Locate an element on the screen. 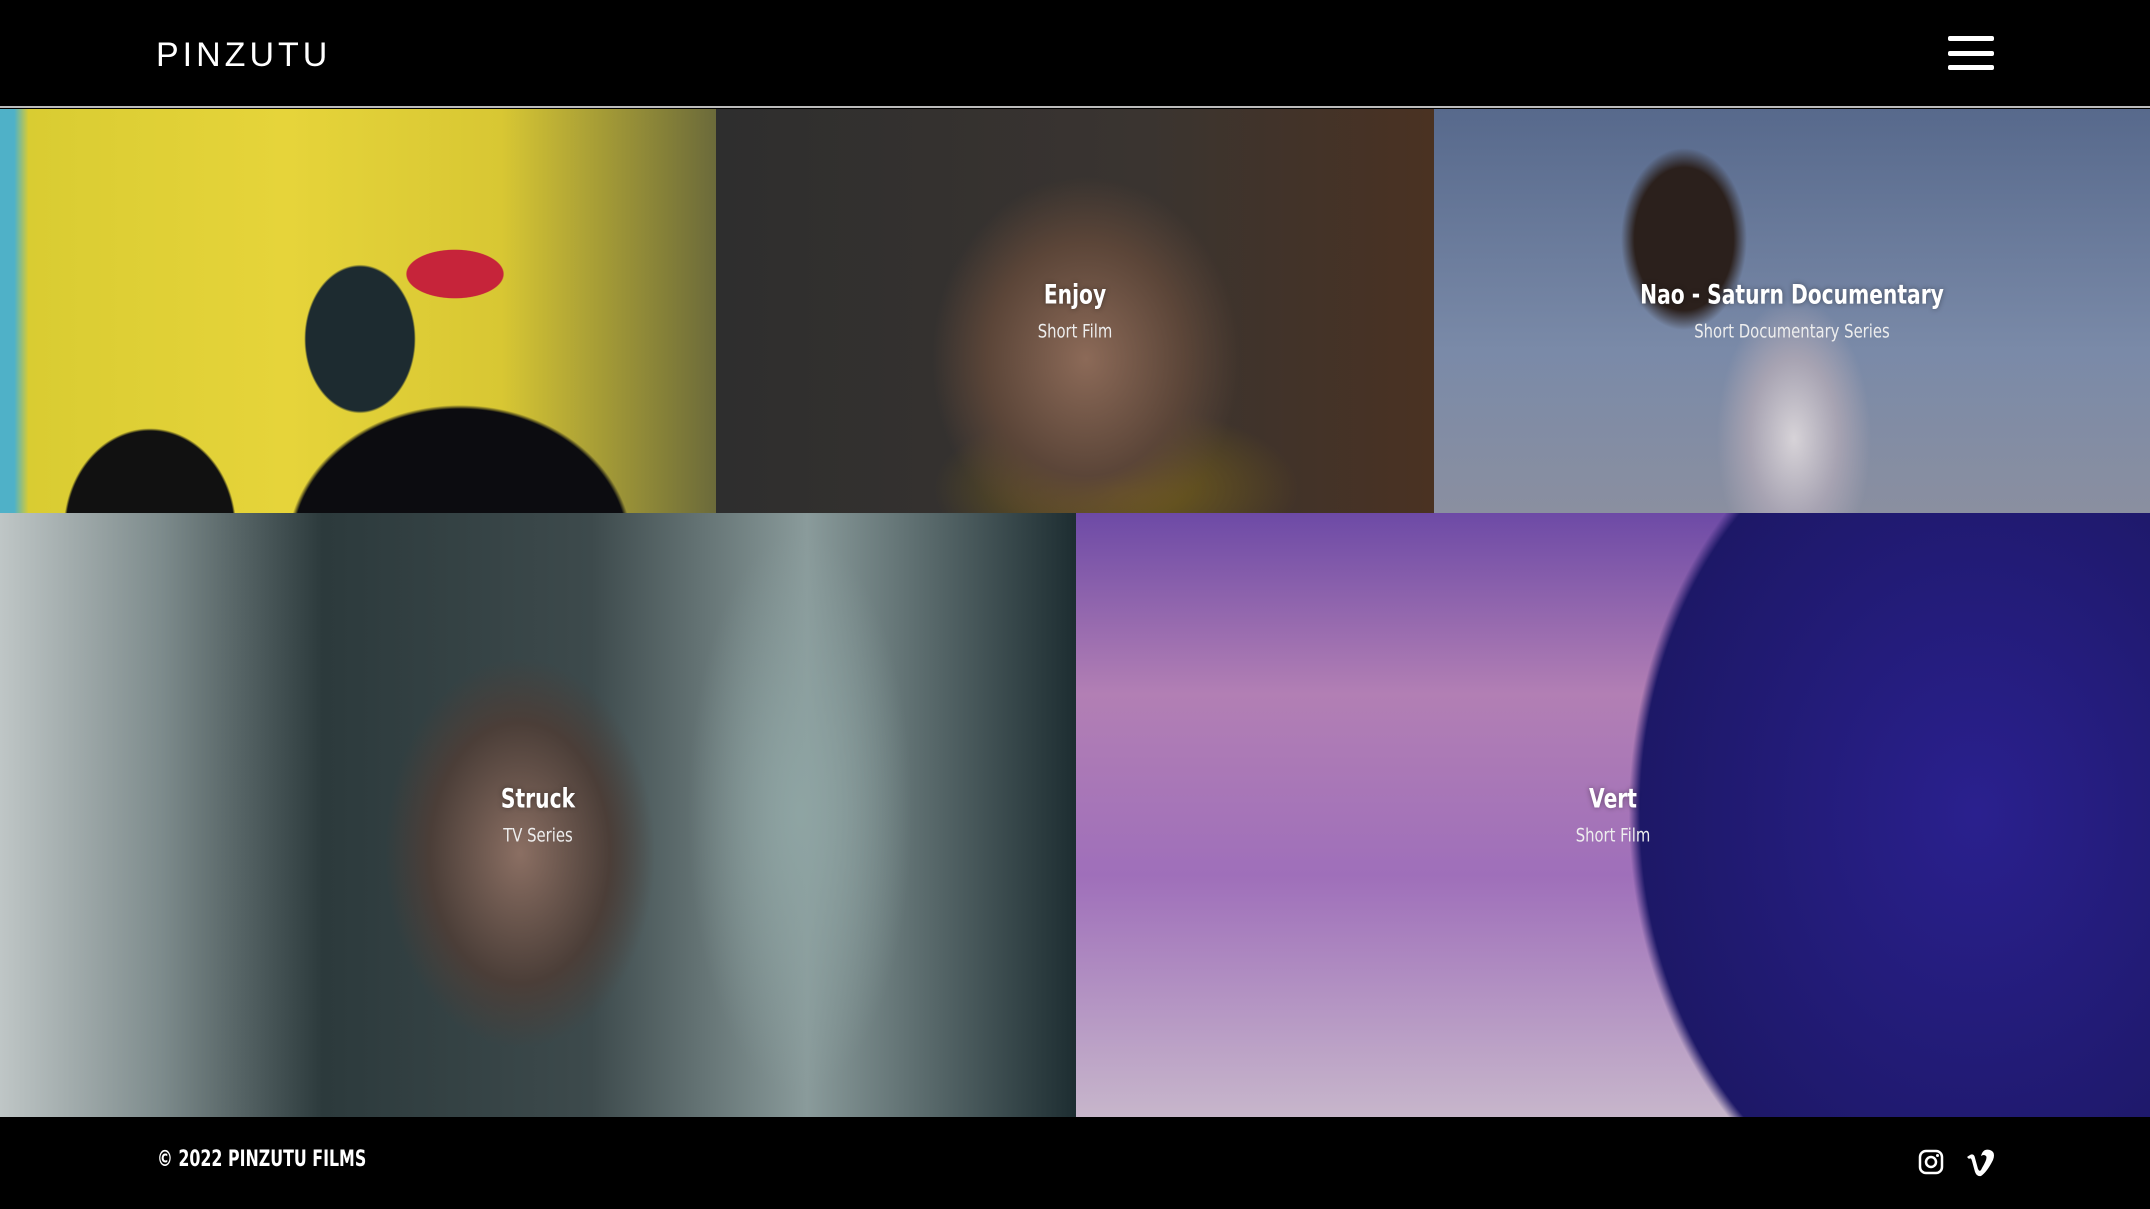  project-subtitle: TV Series is located at coordinates (538, 835).